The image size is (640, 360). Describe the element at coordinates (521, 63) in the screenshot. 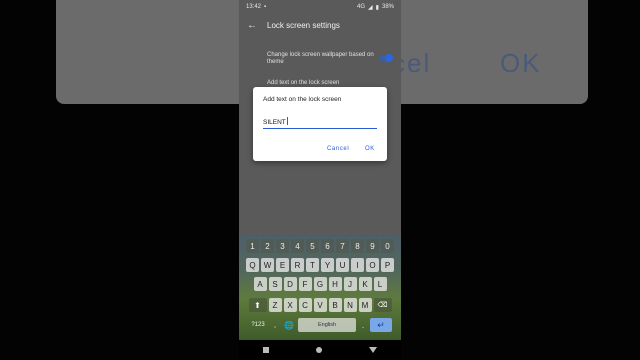

I see `blurred-ok-text: OK` at that location.